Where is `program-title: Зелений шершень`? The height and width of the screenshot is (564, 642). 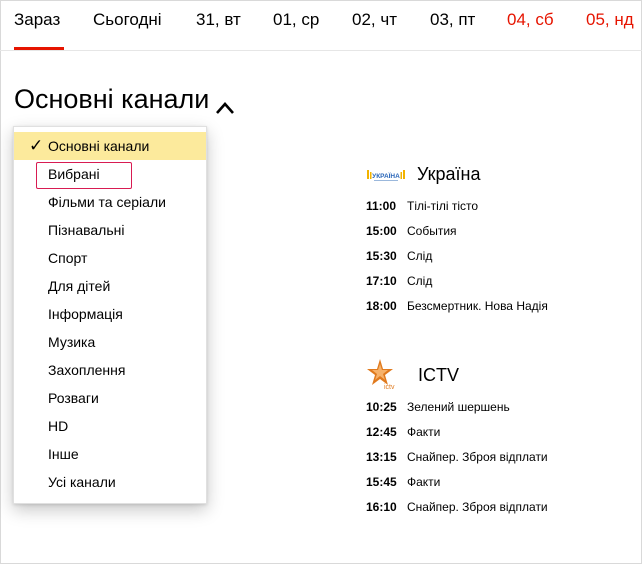 program-title: Зелений шершень is located at coordinates (458, 407).